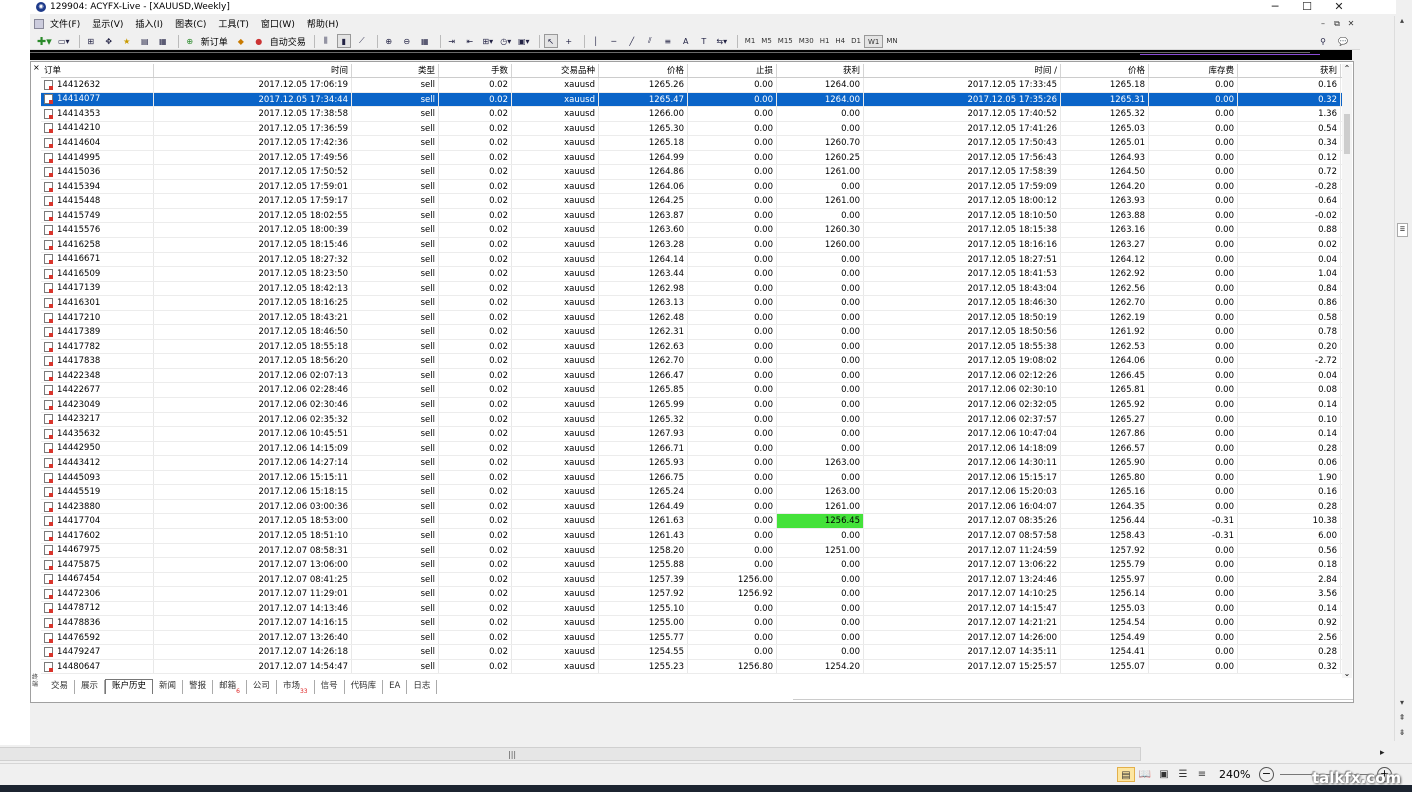  What do you see at coordinates (1266, 774) in the screenshot?
I see `zoom-out-button: −` at bounding box center [1266, 774].